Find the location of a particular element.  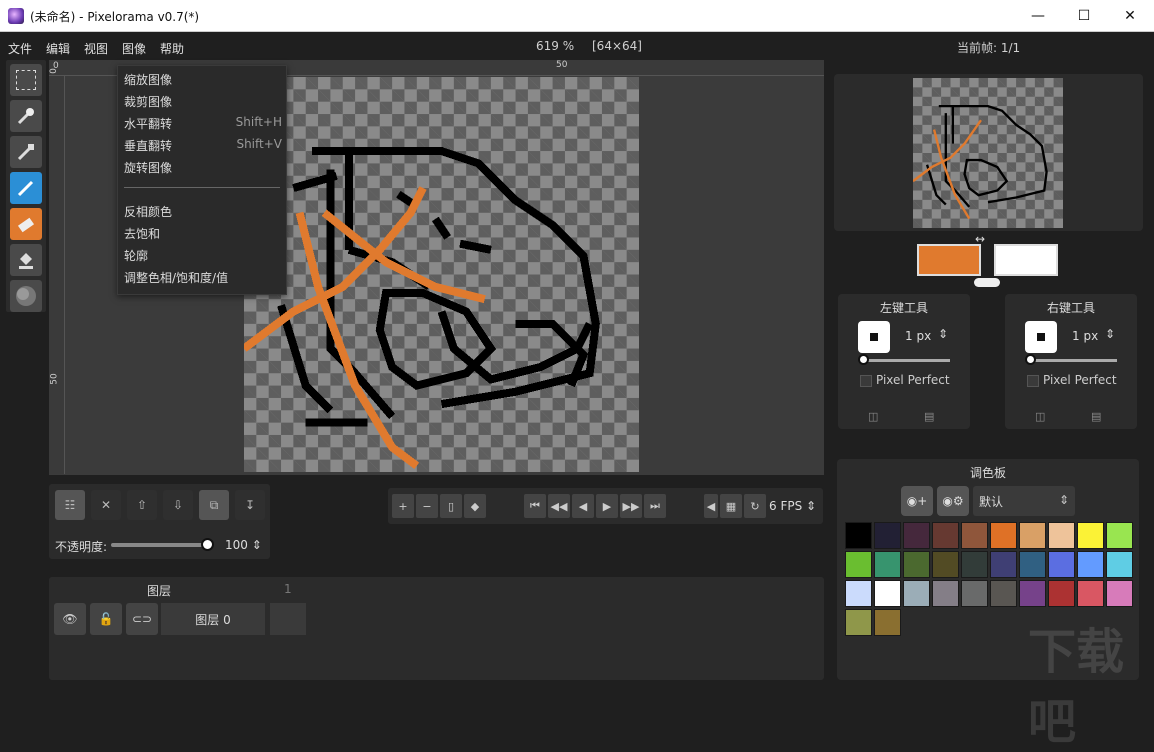

eye-icon: 👁 is located at coordinates (70, 619).